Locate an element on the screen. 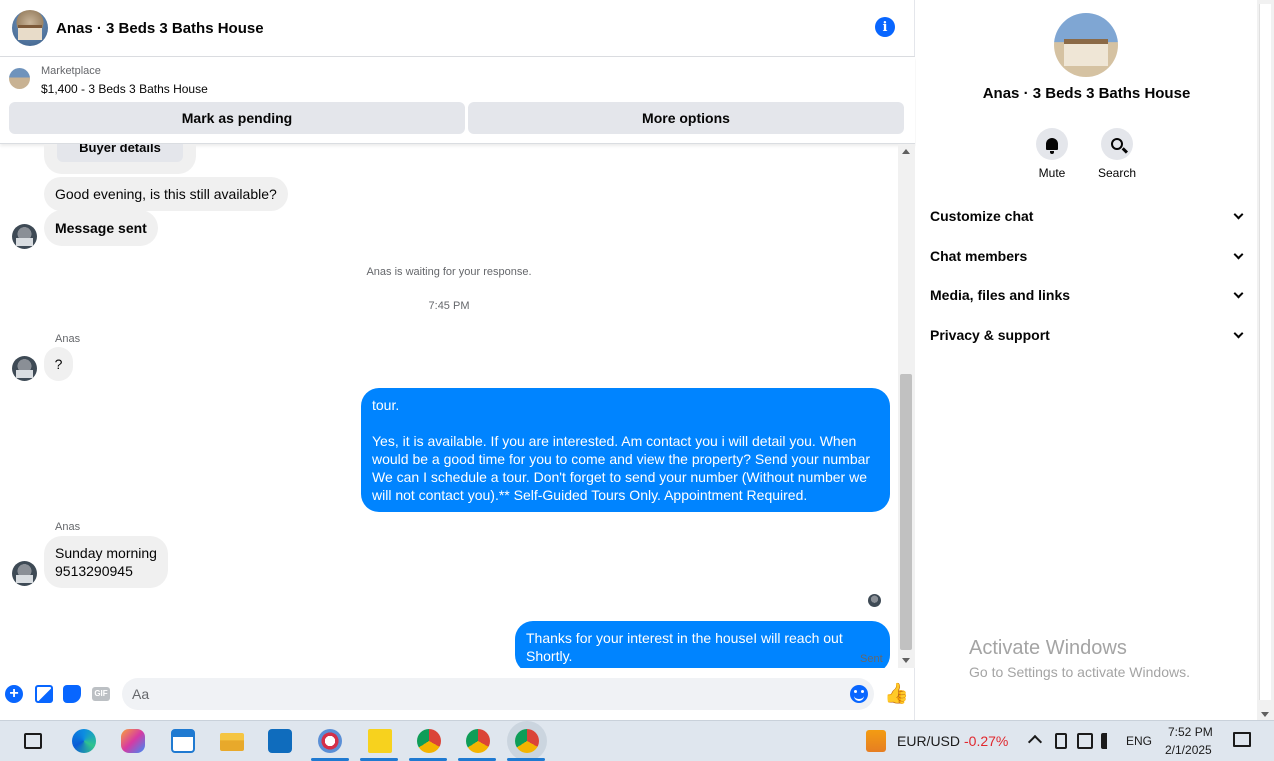 The image size is (1274, 761). scroll-up-arrow-icon is located at coordinates (906, 151).